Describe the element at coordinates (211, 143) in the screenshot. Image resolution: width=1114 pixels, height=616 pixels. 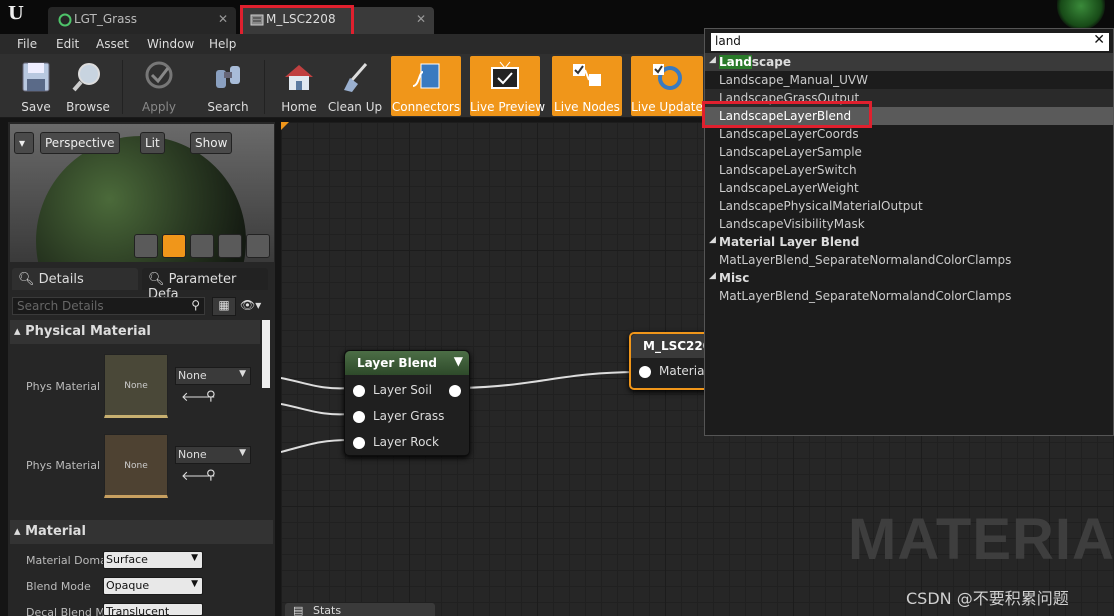
I see `show-button: Show` at that location.